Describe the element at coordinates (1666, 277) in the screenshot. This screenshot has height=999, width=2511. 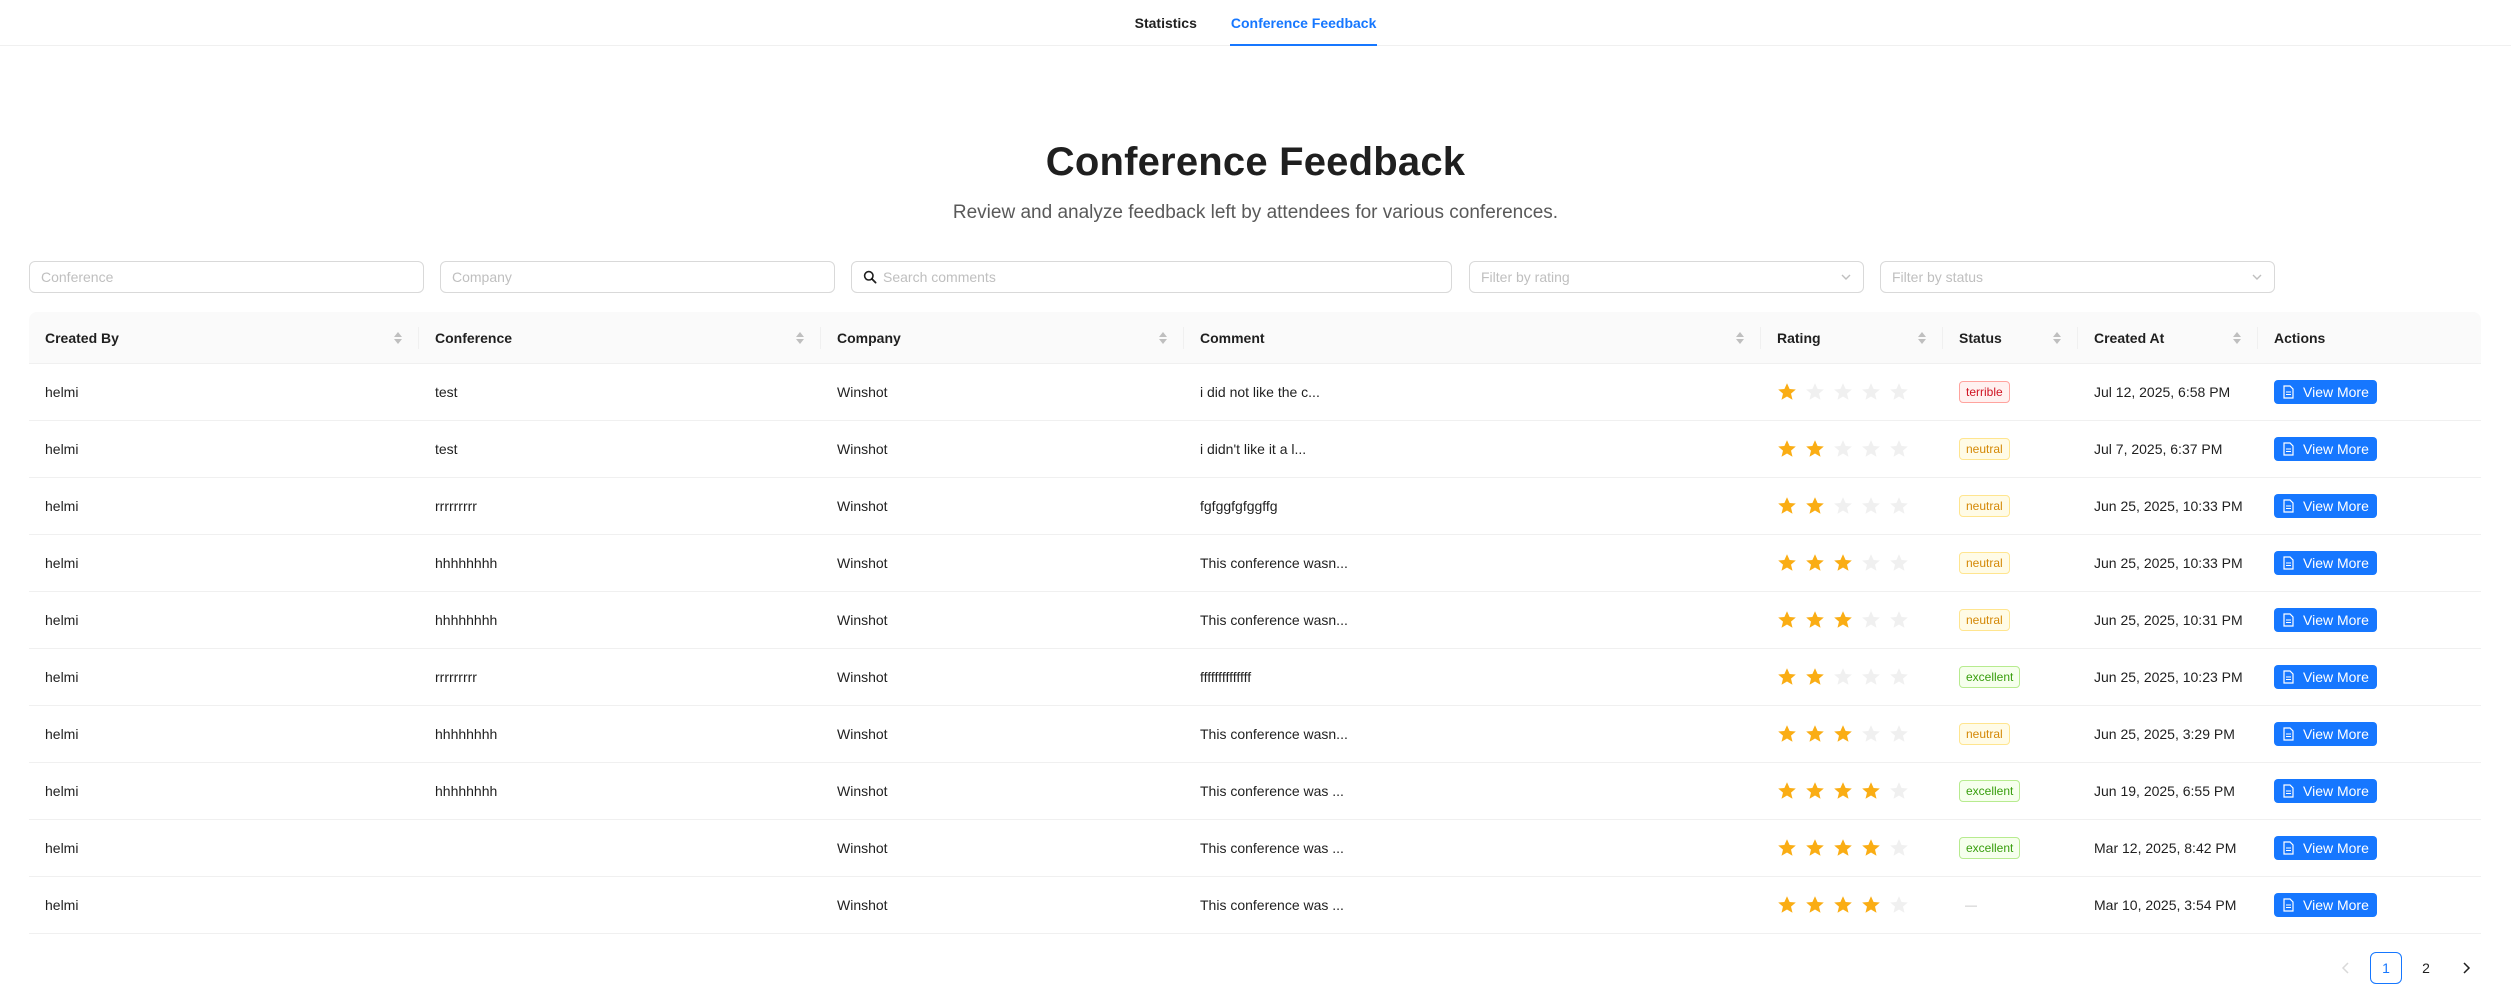
I see `rating-select: Filter by rating` at that location.